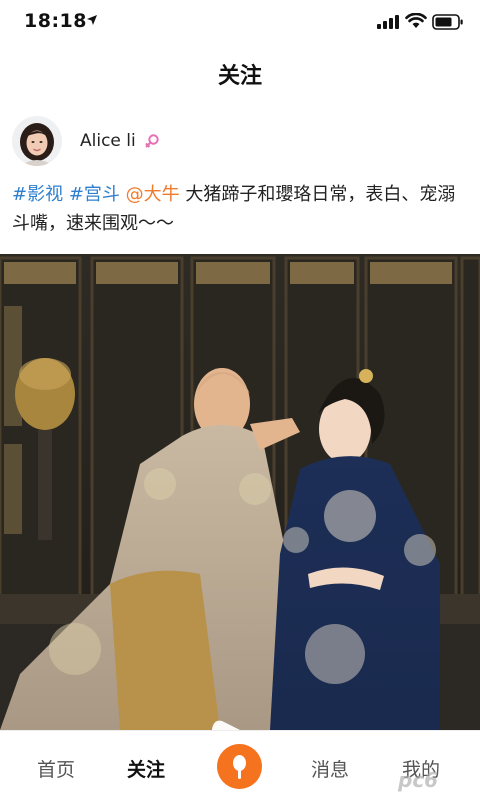 This screenshot has height=800, width=480. I want to click on watermark: pc6, so click(418, 780).